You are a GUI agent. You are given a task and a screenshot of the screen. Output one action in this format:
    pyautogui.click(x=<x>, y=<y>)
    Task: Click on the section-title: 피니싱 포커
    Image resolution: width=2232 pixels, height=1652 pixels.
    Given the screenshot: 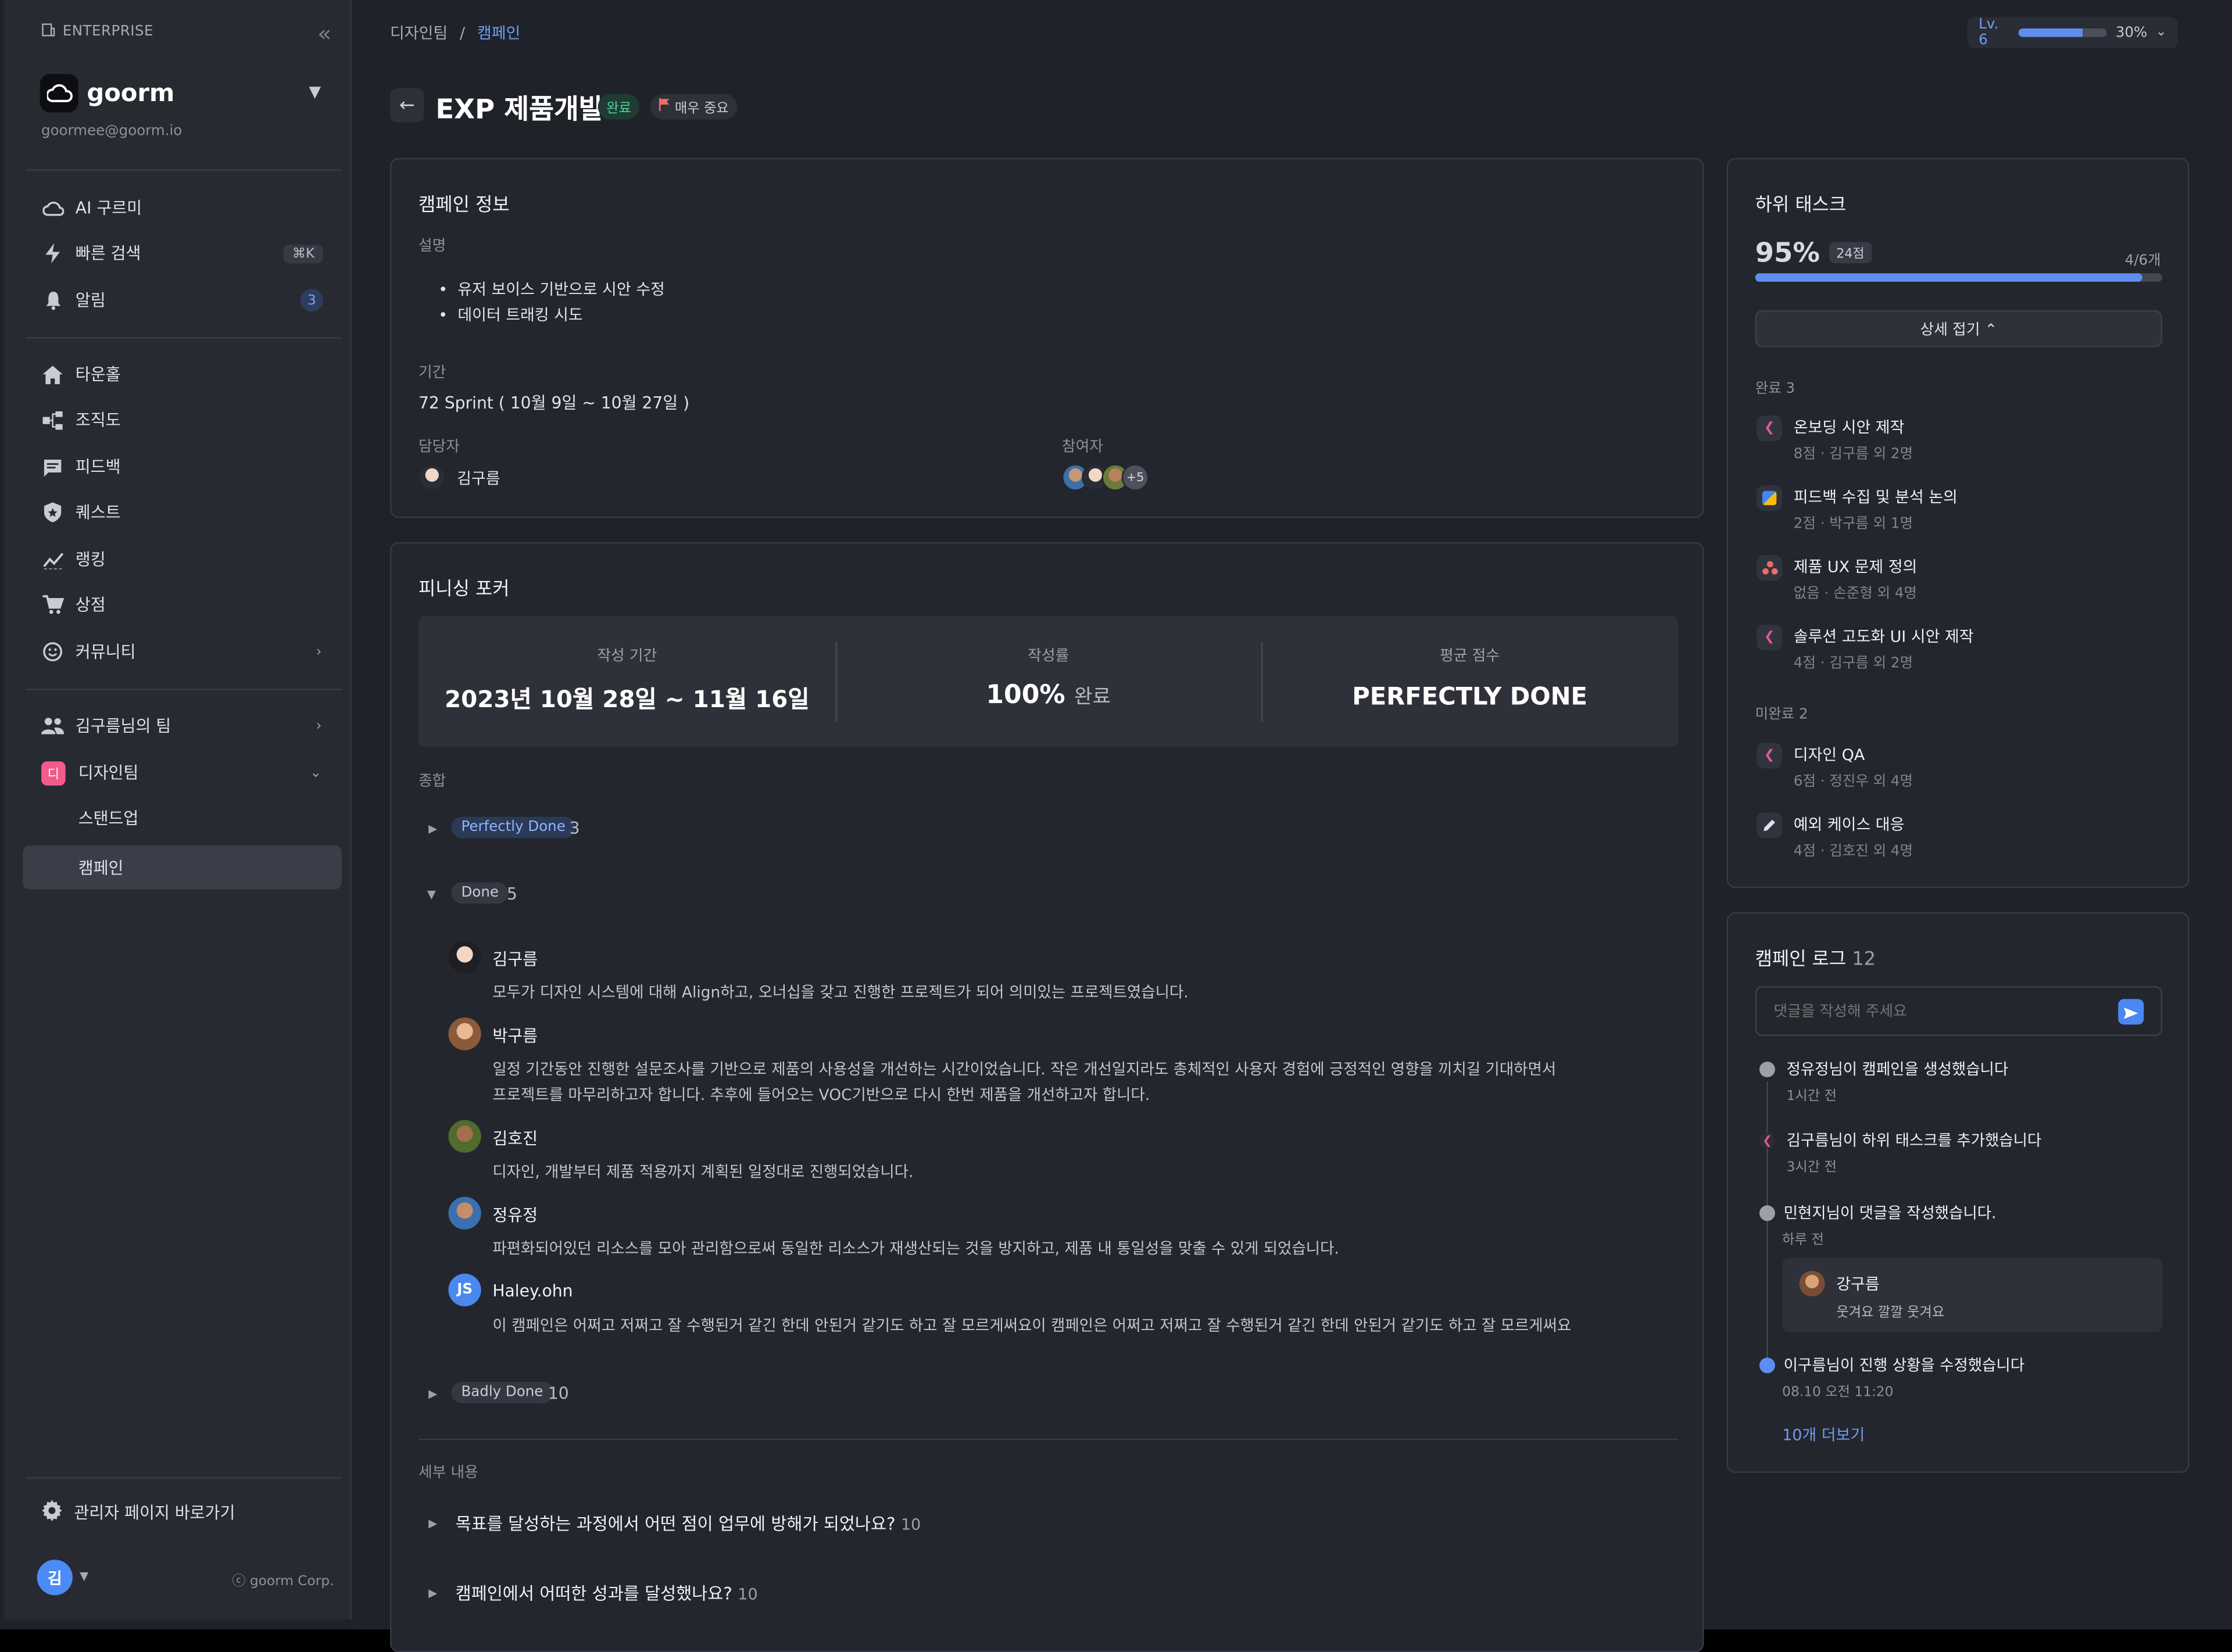 What is the action you would take?
    pyautogui.click(x=464, y=590)
    